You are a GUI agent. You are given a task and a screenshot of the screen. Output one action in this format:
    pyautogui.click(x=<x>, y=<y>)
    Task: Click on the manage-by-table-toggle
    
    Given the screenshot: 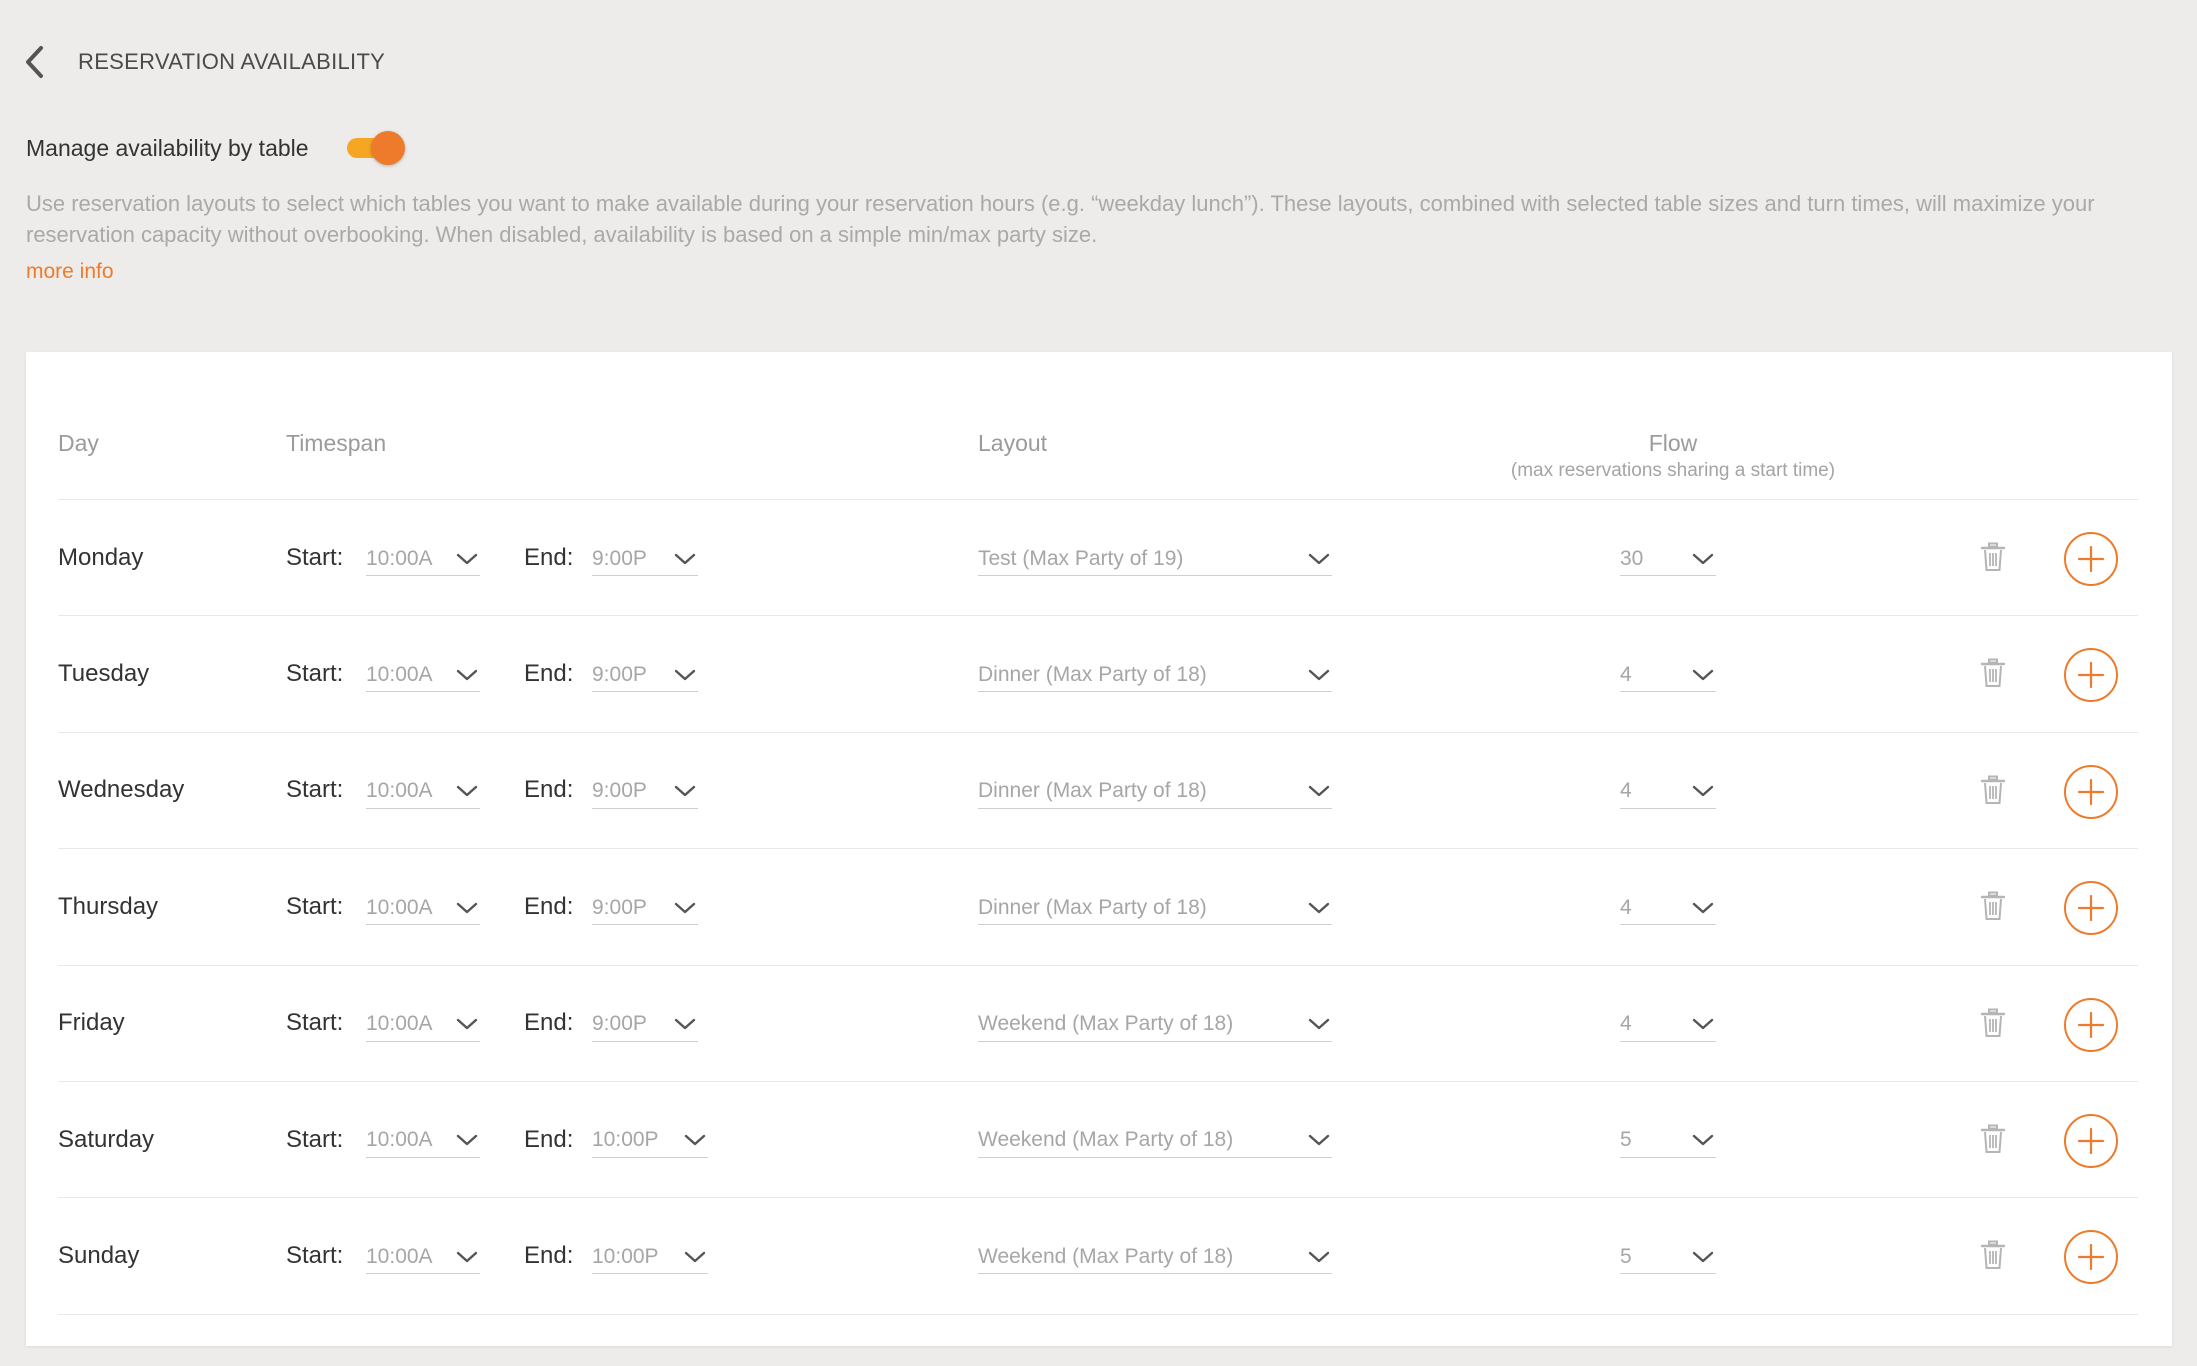 What is the action you would take?
    pyautogui.click(x=375, y=148)
    